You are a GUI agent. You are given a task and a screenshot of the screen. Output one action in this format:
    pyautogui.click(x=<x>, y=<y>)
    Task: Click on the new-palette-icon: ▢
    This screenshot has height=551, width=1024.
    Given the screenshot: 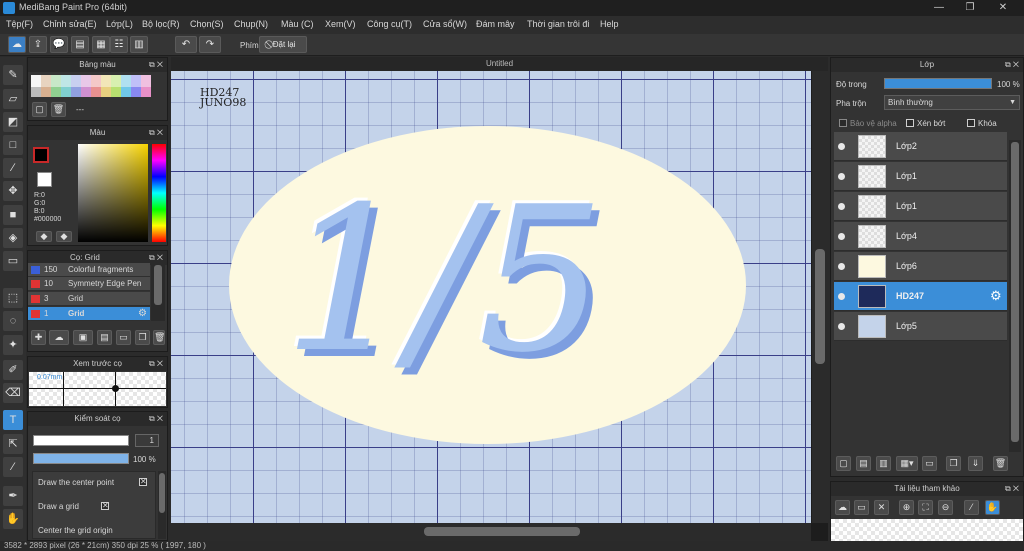 What is the action you would take?
    pyautogui.click(x=39, y=109)
    